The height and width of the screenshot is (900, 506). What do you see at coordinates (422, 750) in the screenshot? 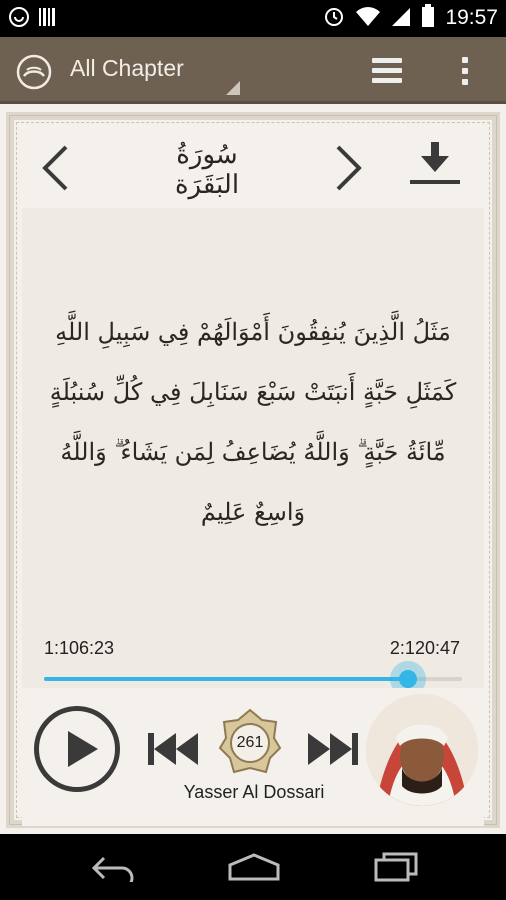
I see `reciter-avatar` at bounding box center [422, 750].